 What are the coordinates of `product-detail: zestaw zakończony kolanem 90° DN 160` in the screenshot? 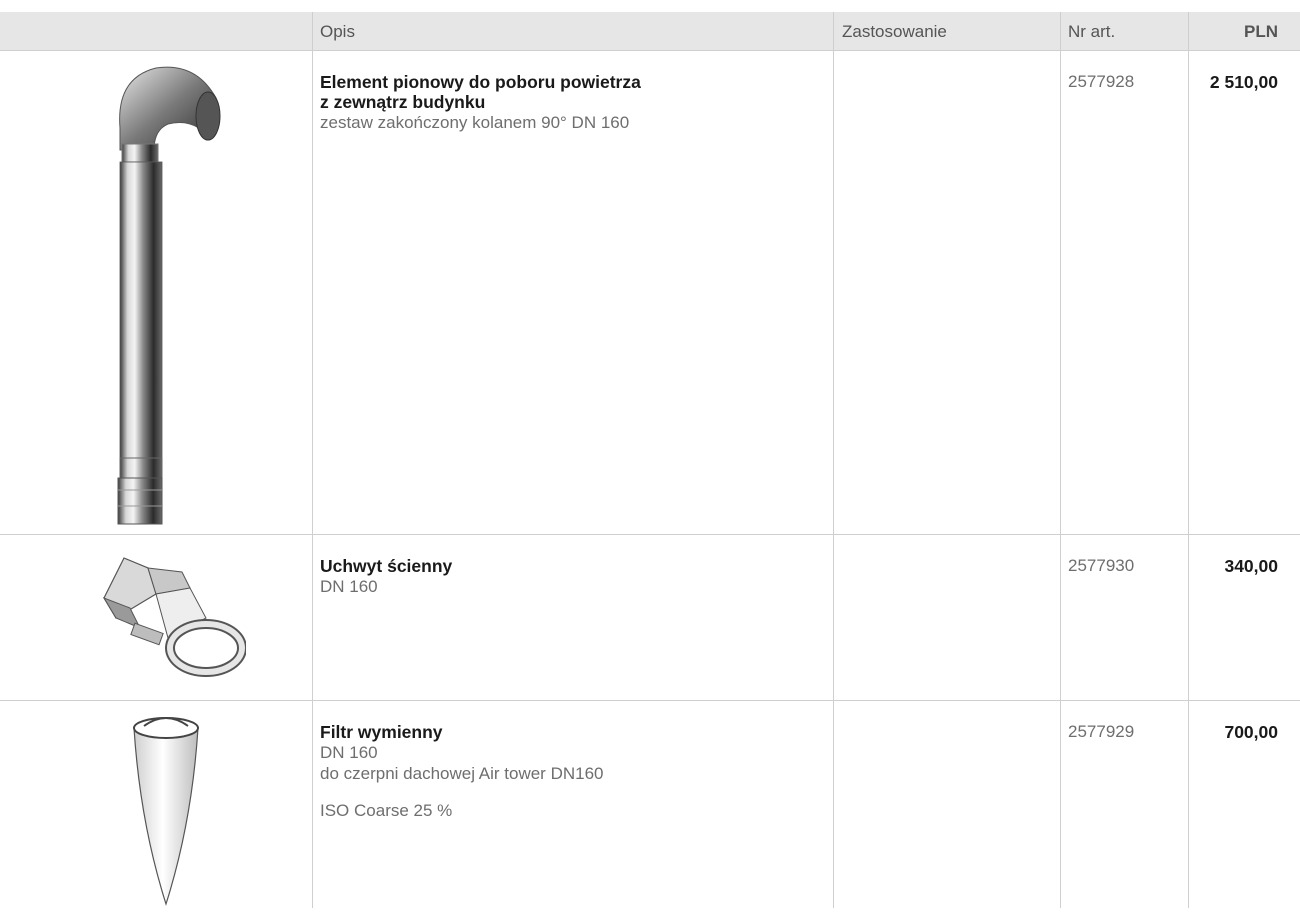 It's located at (475, 122).